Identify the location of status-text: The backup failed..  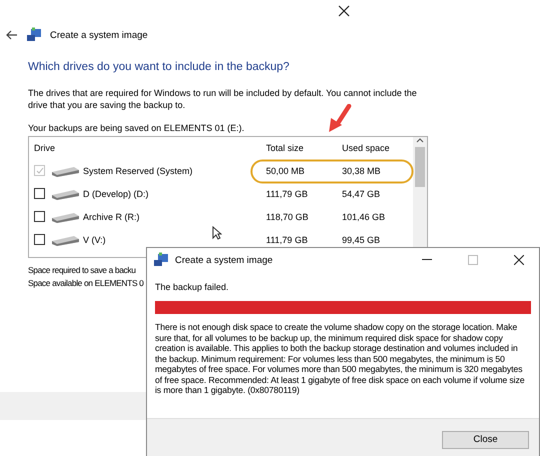
(192, 287).